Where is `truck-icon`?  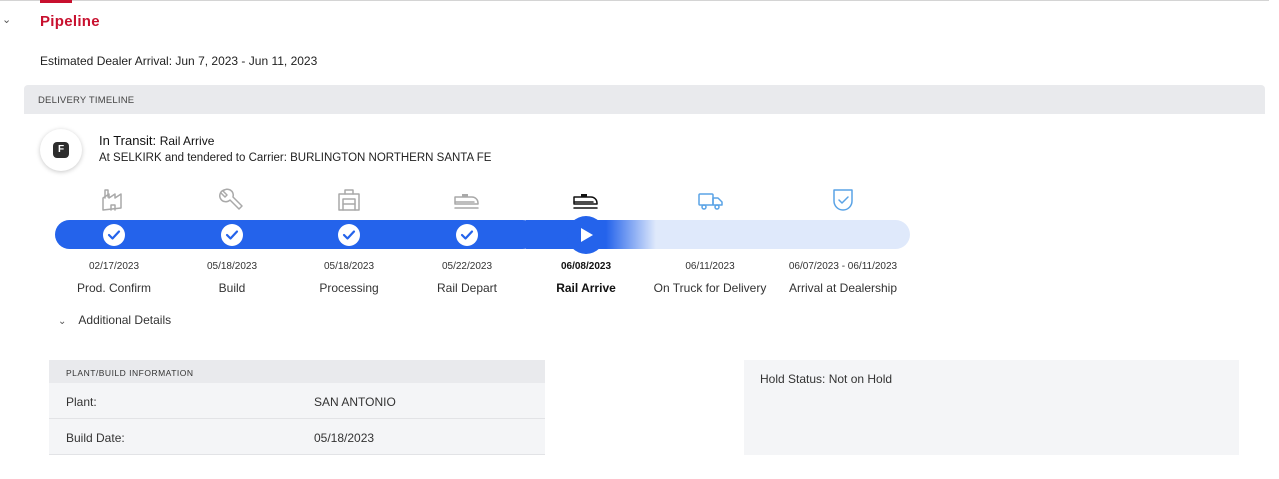
truck-icon is located at coordinates (710, 201).